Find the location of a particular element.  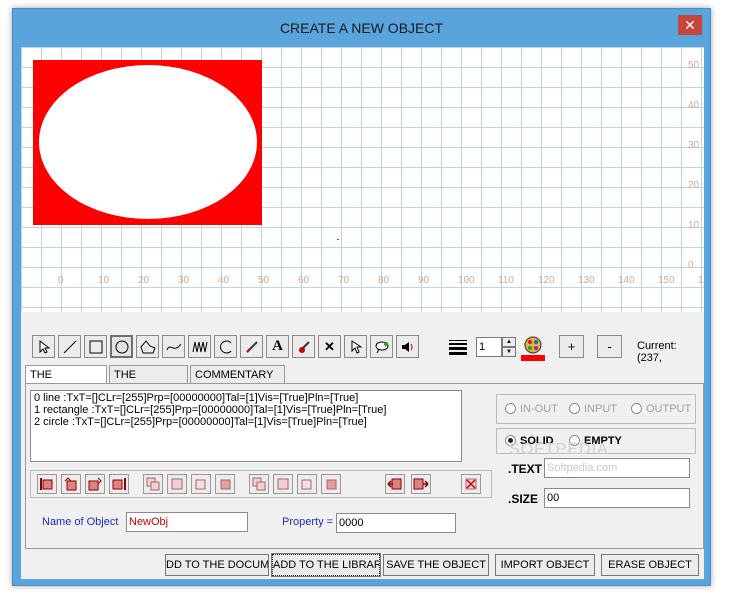

bring-front-icon is located at coordinates (225, 484).